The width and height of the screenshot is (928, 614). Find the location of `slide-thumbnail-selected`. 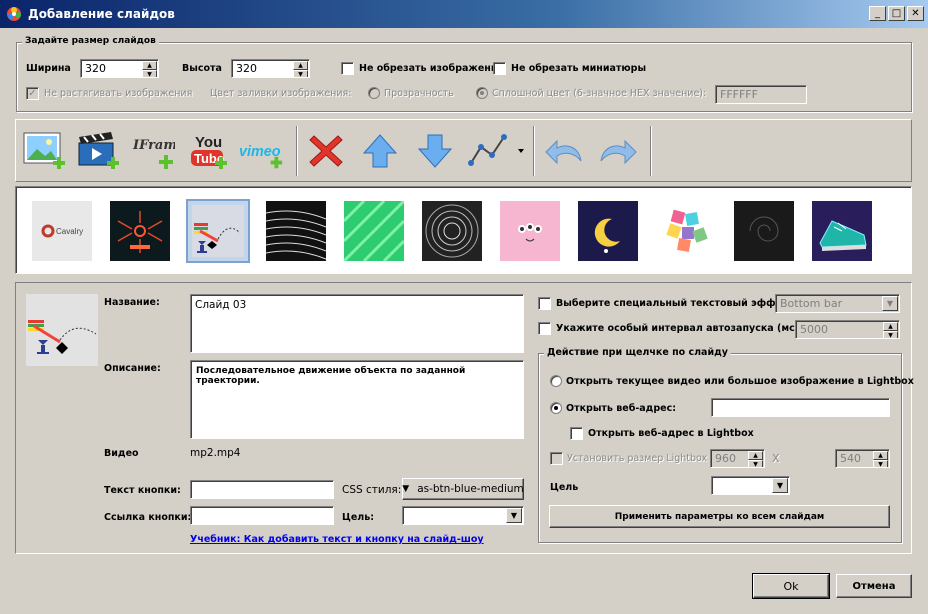

slide-thumbnail-selected is located at coordinates (218, 231).